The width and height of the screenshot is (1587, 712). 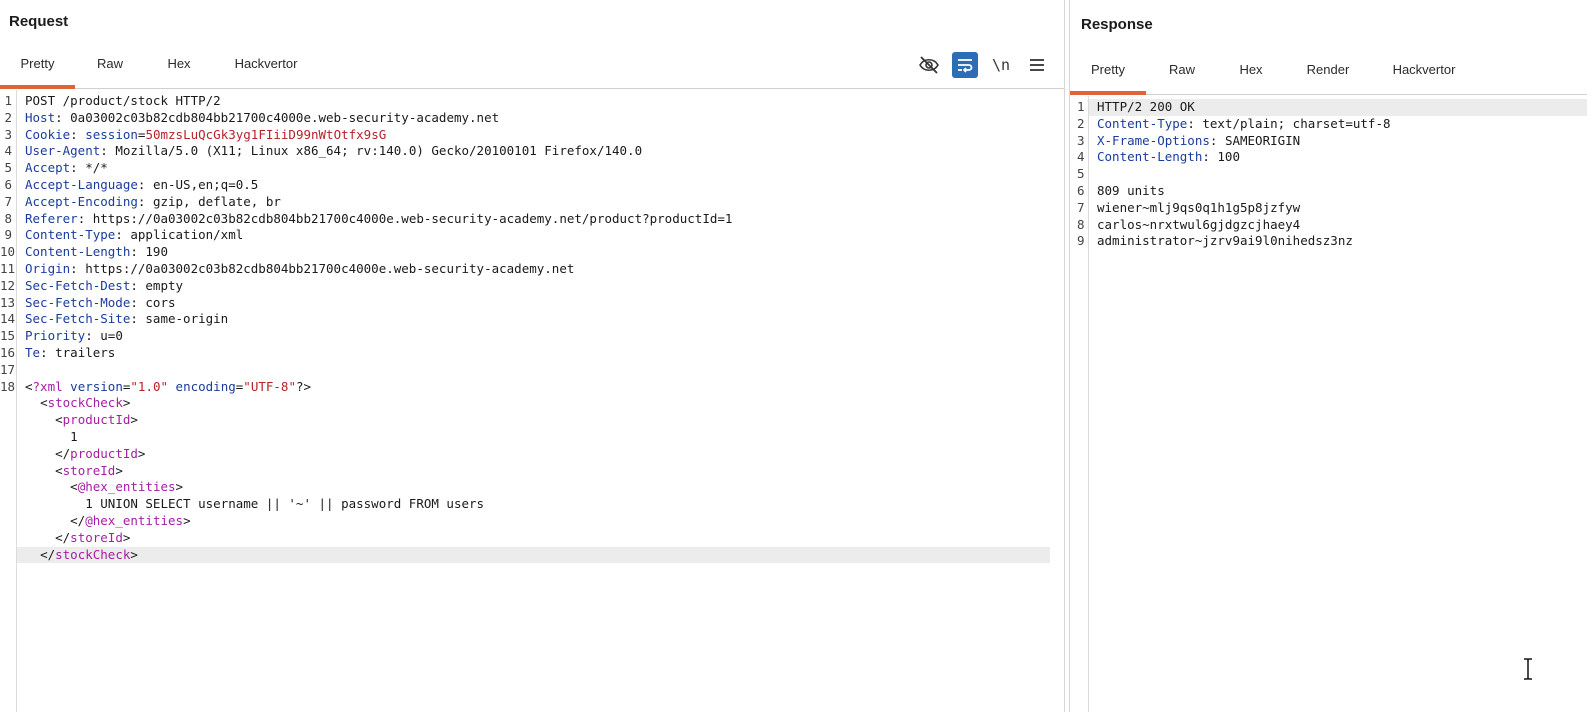 What do you see at coordinates (8, 252) in the screenshot?
I see `line-number: 10` at bounding box center [8, 252].